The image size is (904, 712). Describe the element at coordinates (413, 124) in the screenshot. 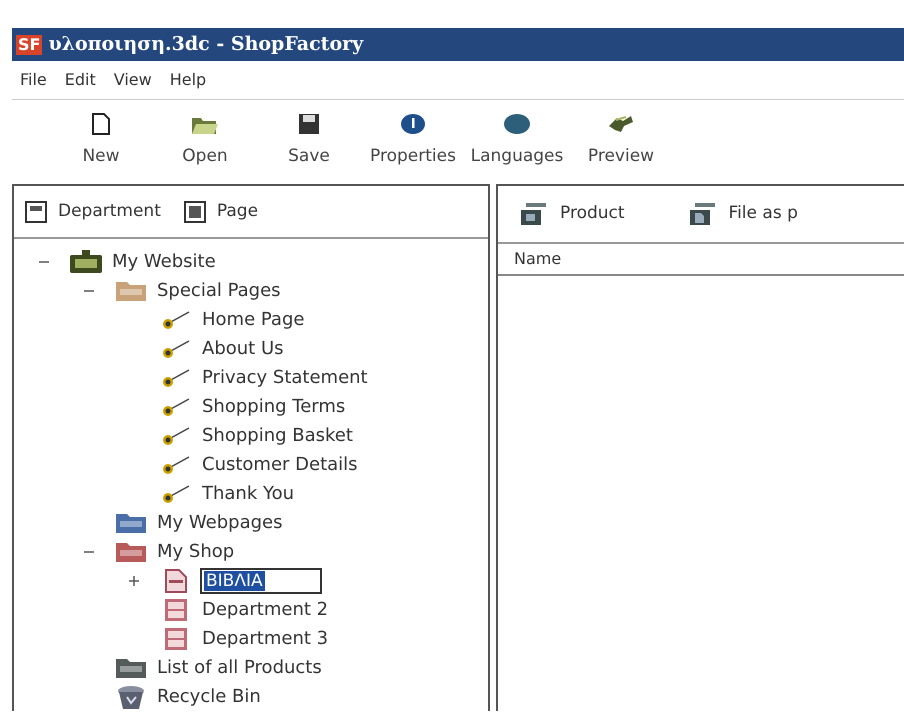

I see `info-icon` at that location.